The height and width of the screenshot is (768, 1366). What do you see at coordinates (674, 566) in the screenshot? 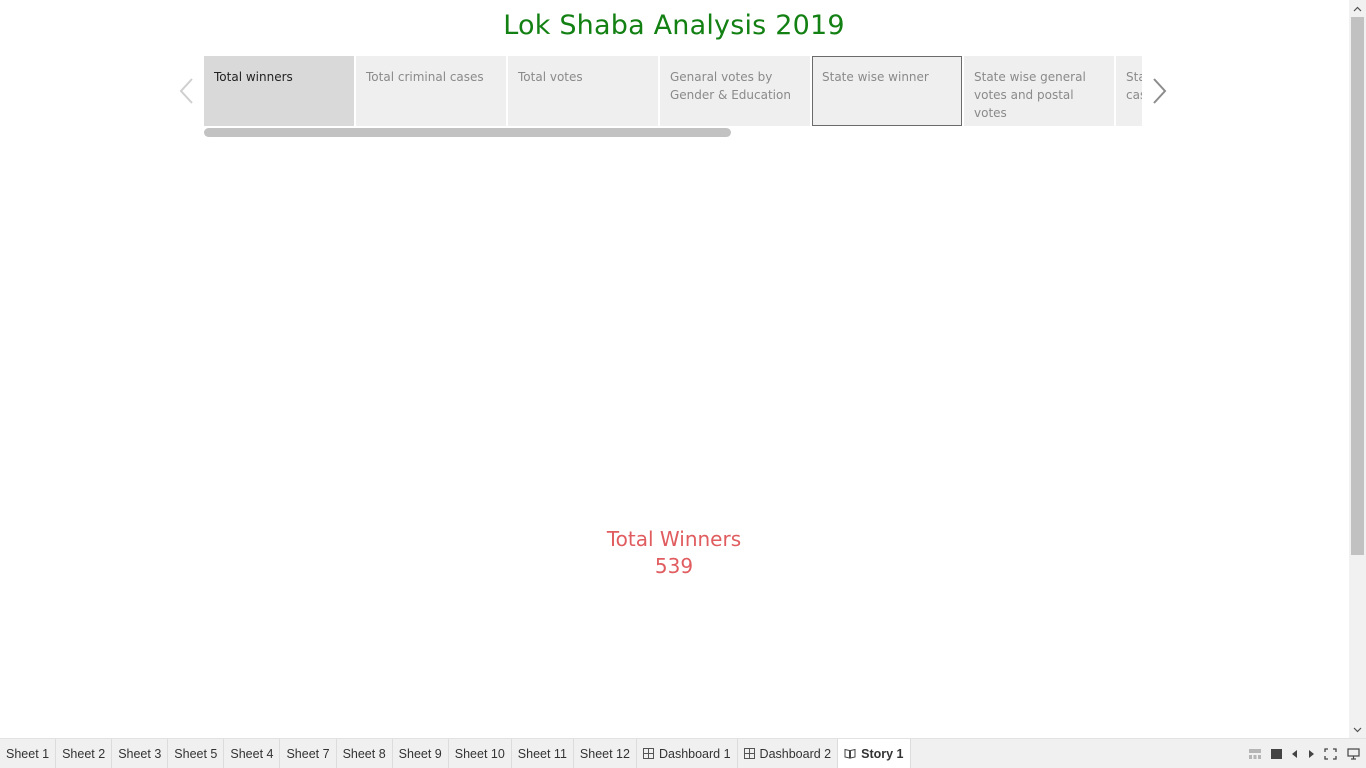
I see `kpi-value: 539` at bounding box center [674, 566].